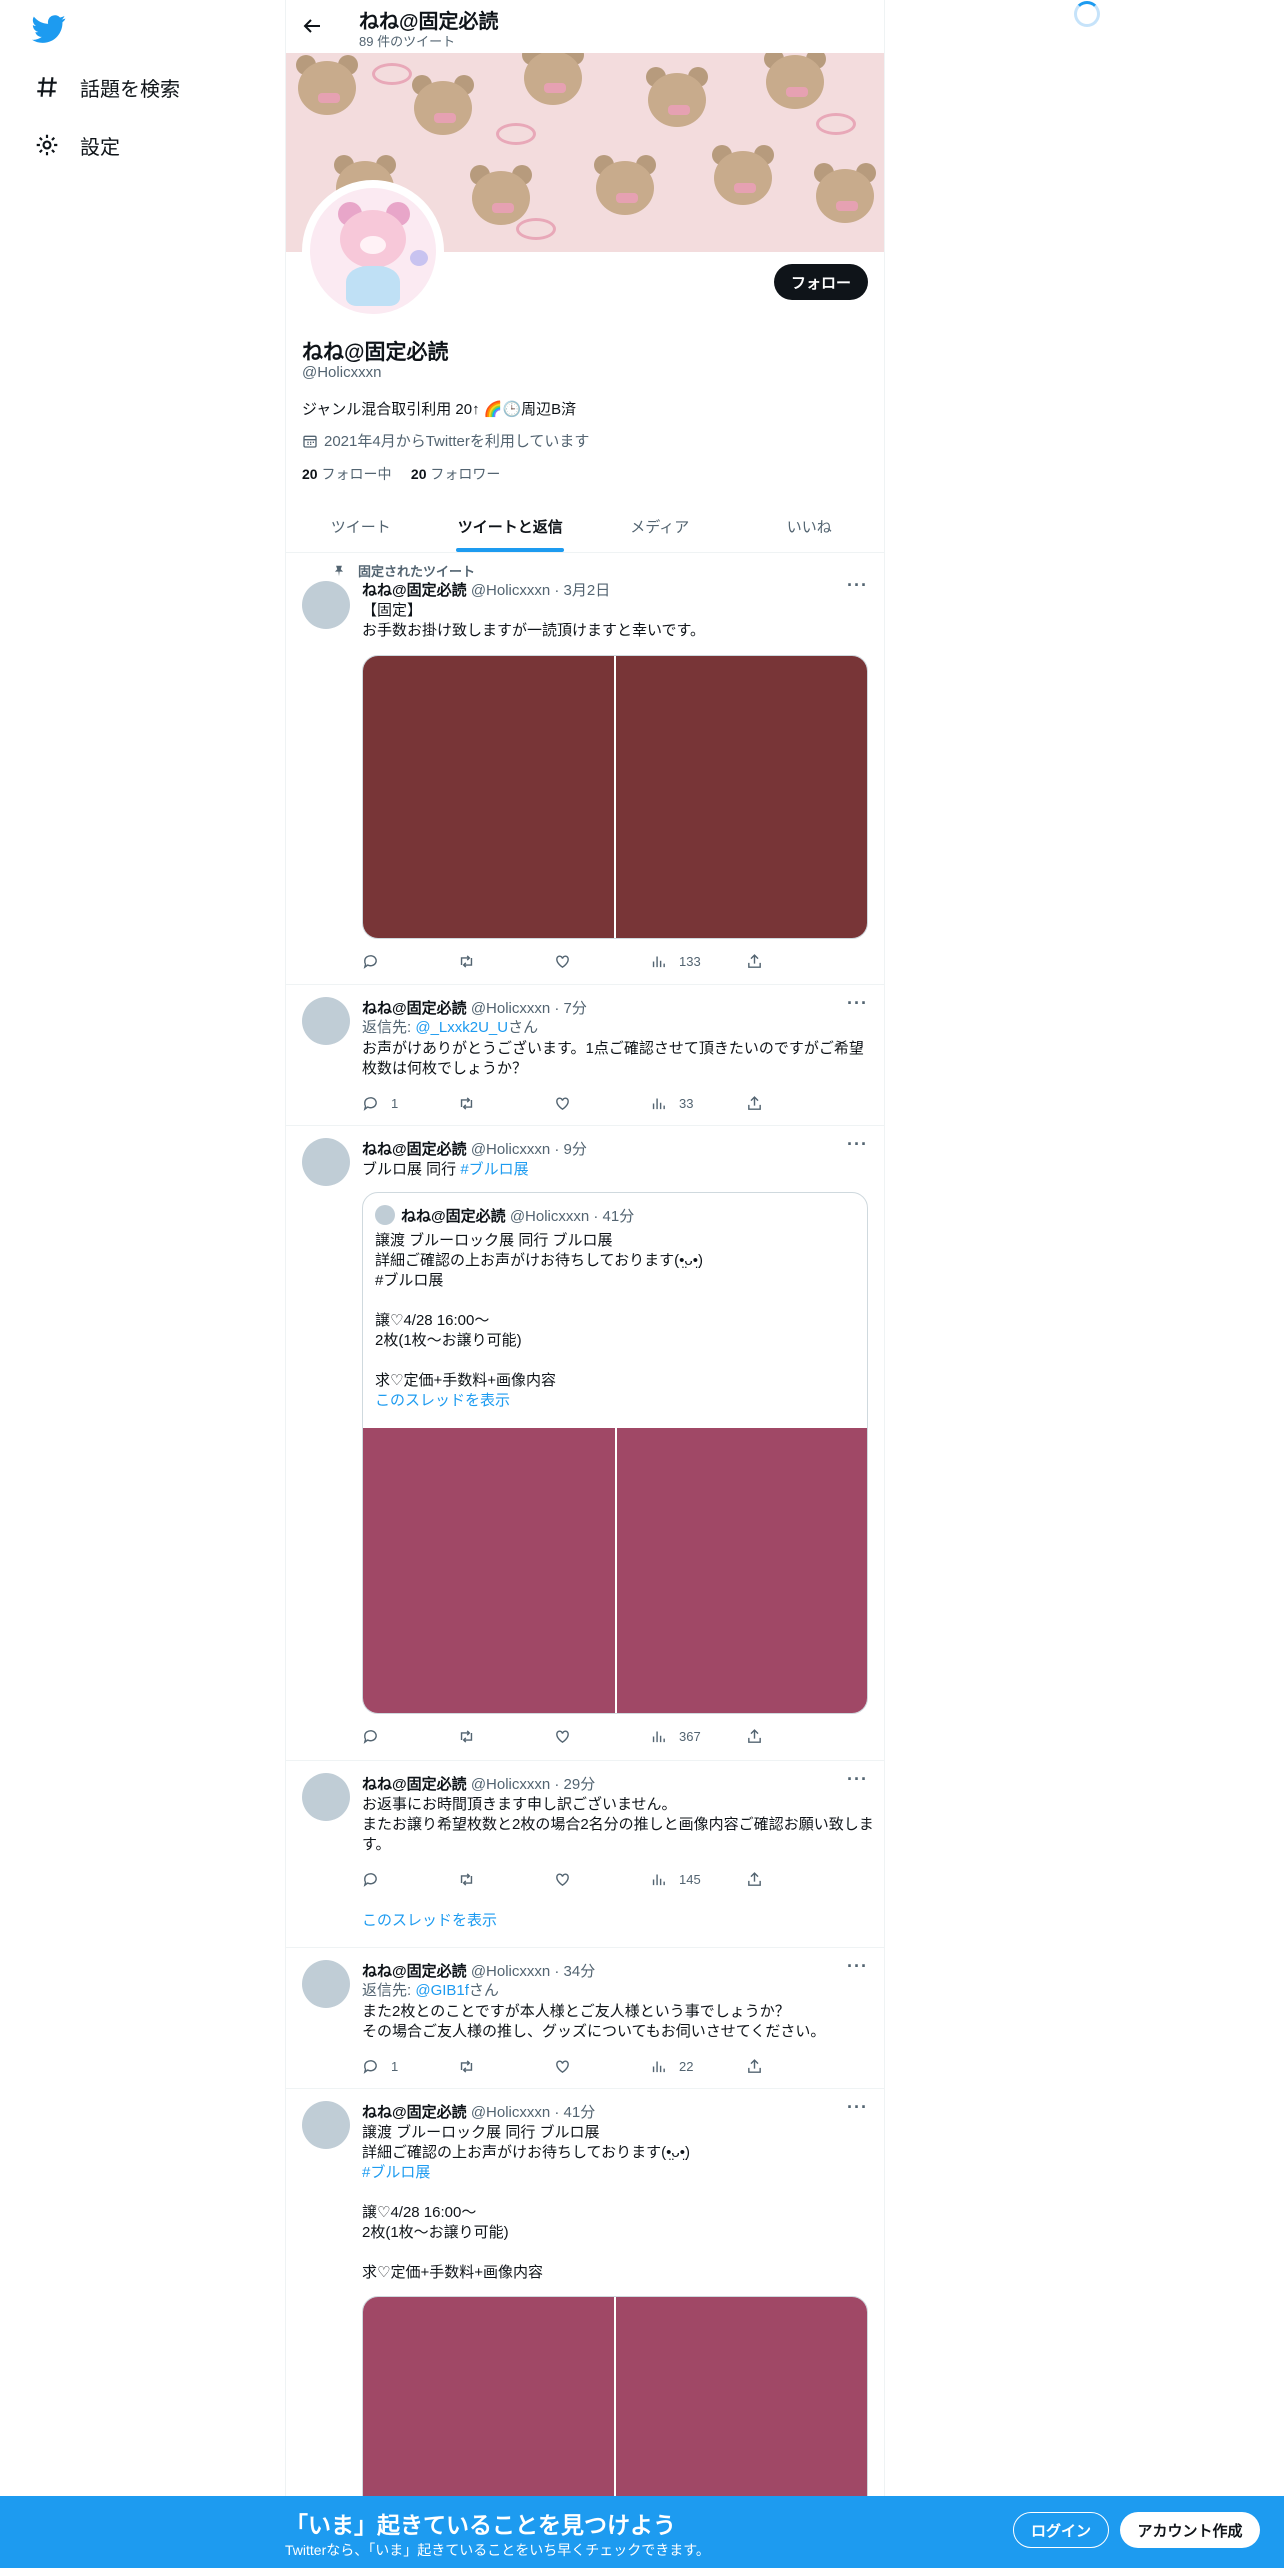  I want to click on login-button: ログイン, so click(1061, 2530).